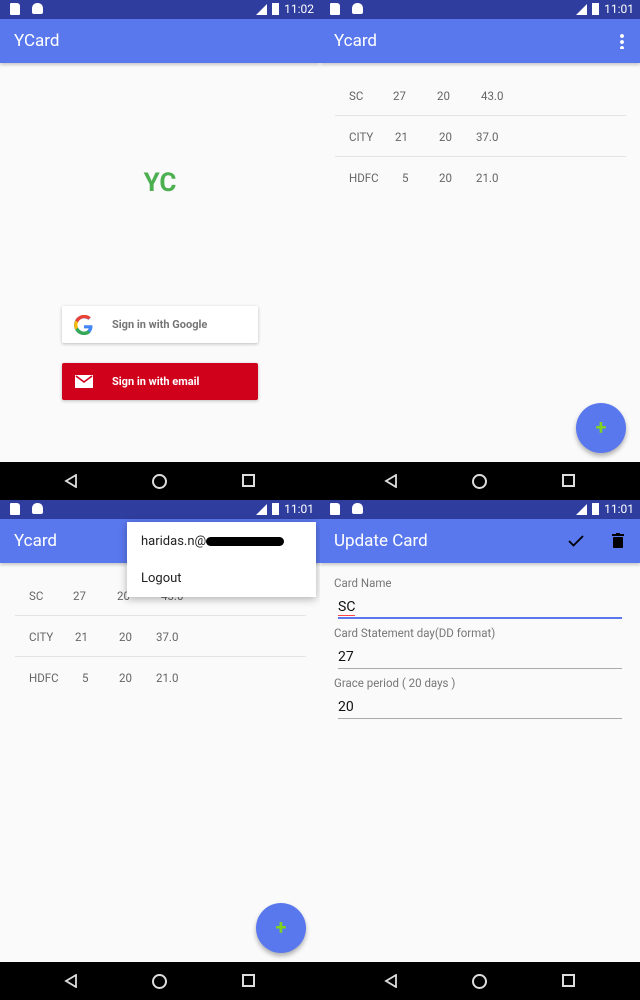  What do you see at coordinates (480, 95) in the screenshot?
I see `card-row: SC 27 20 43.0` at bounding box center [480, 95].